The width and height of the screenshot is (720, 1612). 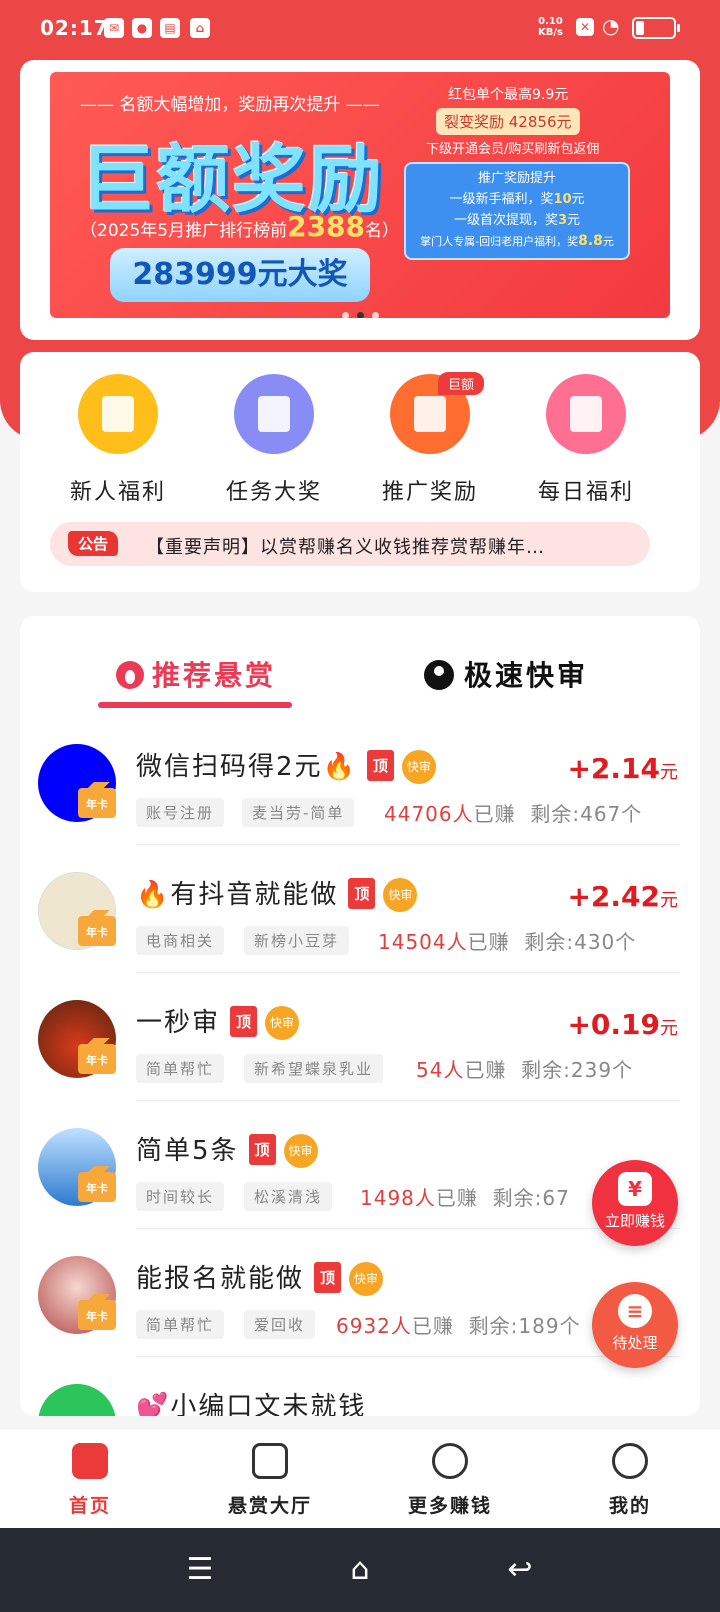 I want to click on task-tag: 账号注册, so click(x=180, y=812).